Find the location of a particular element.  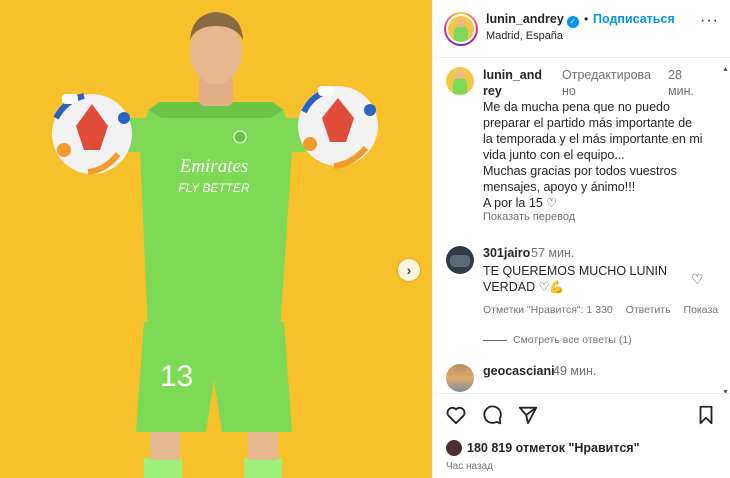

heart-icon is located at coordinates (456, 415).